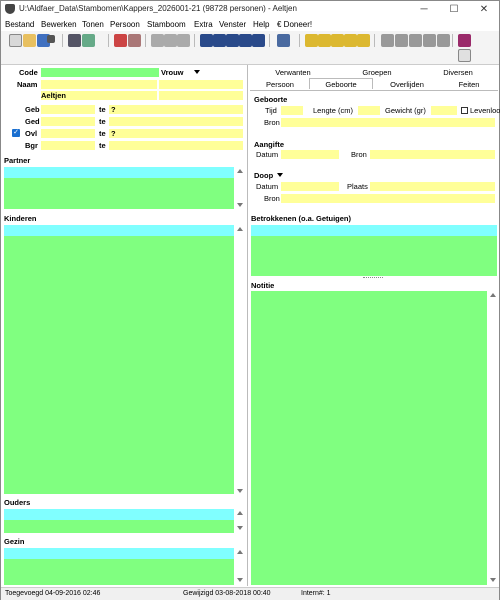 This screenshot has width=500, height=600. Describe the element at coordinates (201, 84) in the screenshot. I see `name-extra-field` at that location.